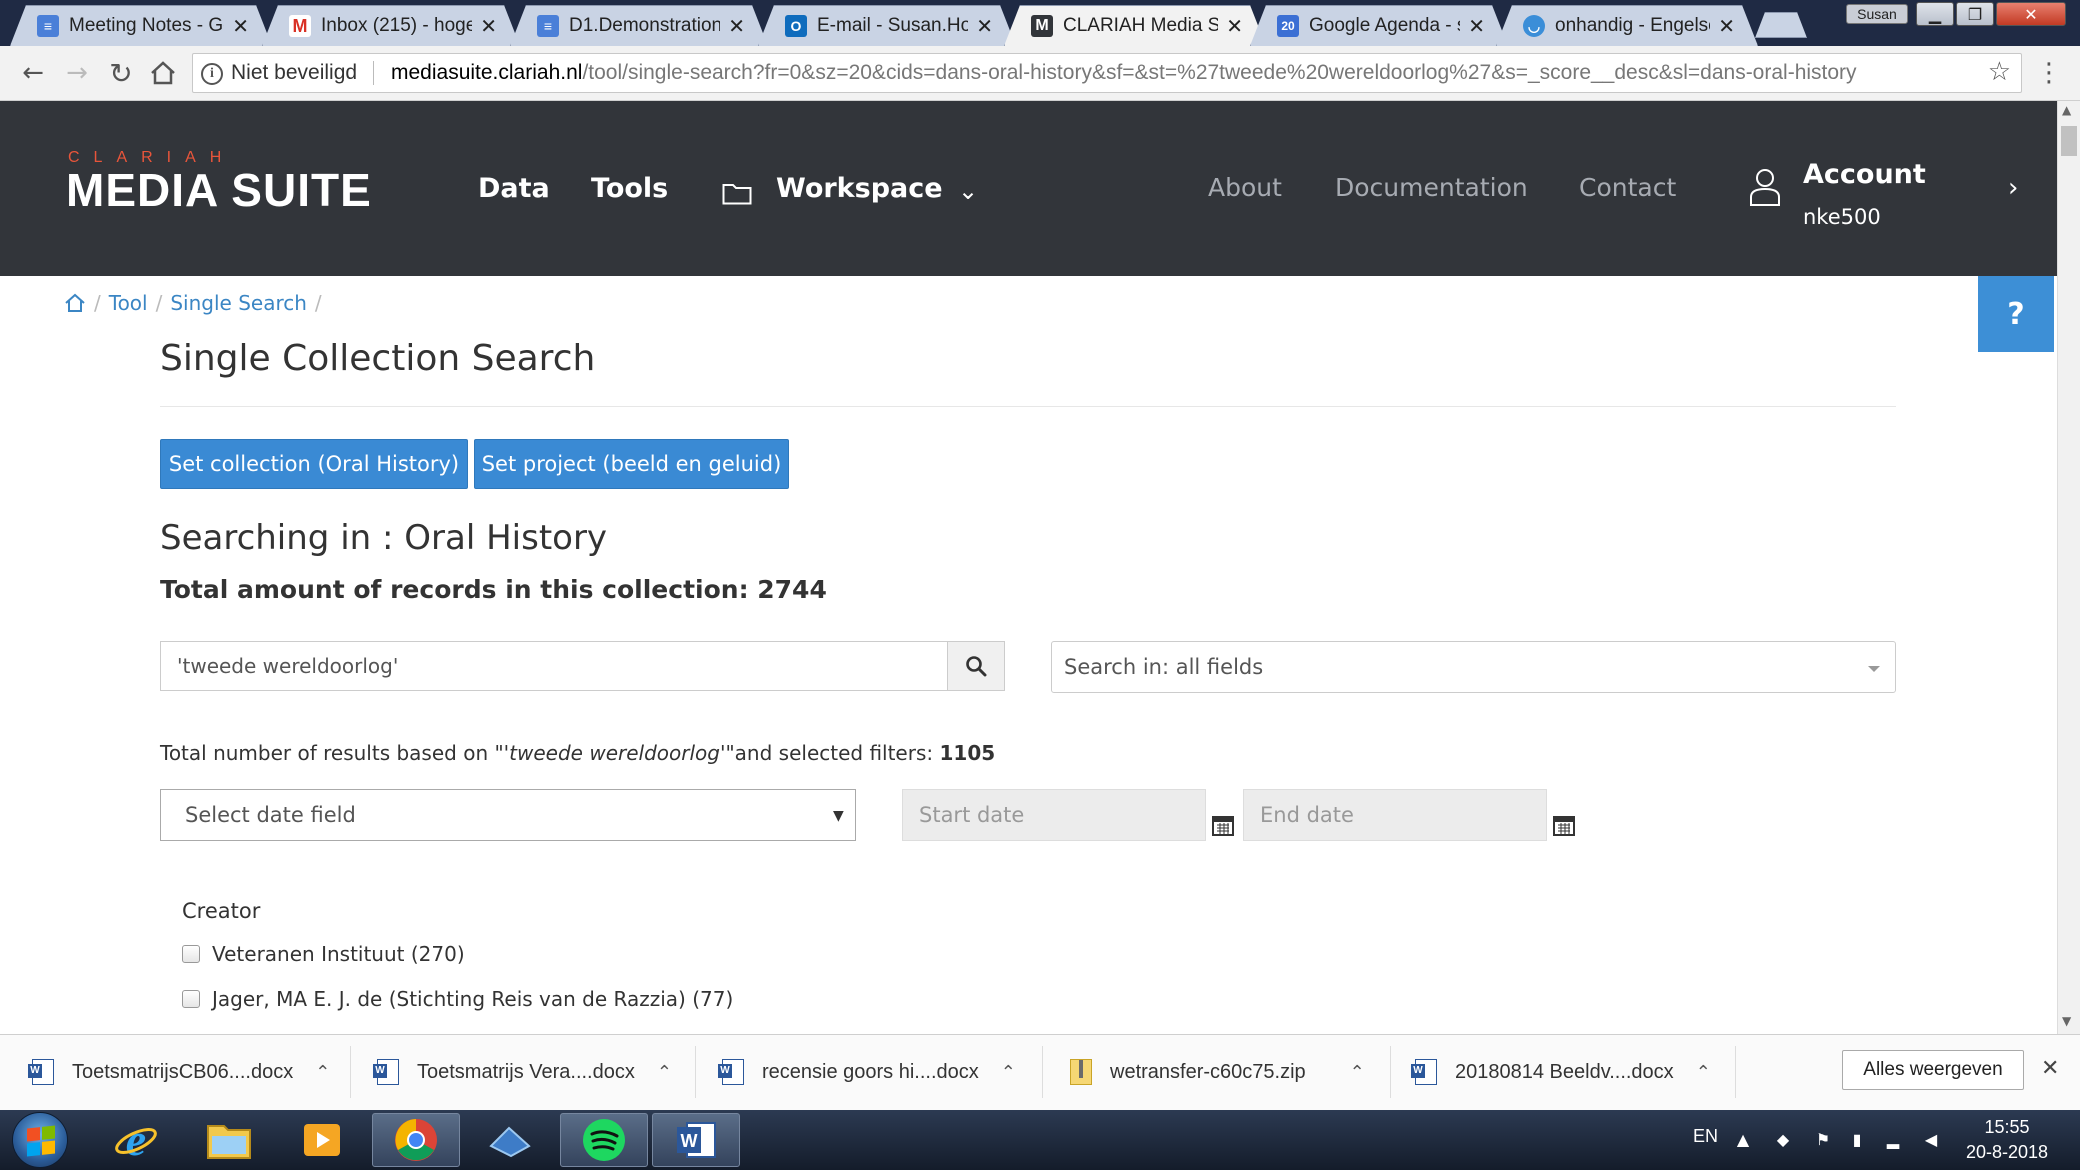  I want to click on windows-logo-icon, so click(41, 1141).